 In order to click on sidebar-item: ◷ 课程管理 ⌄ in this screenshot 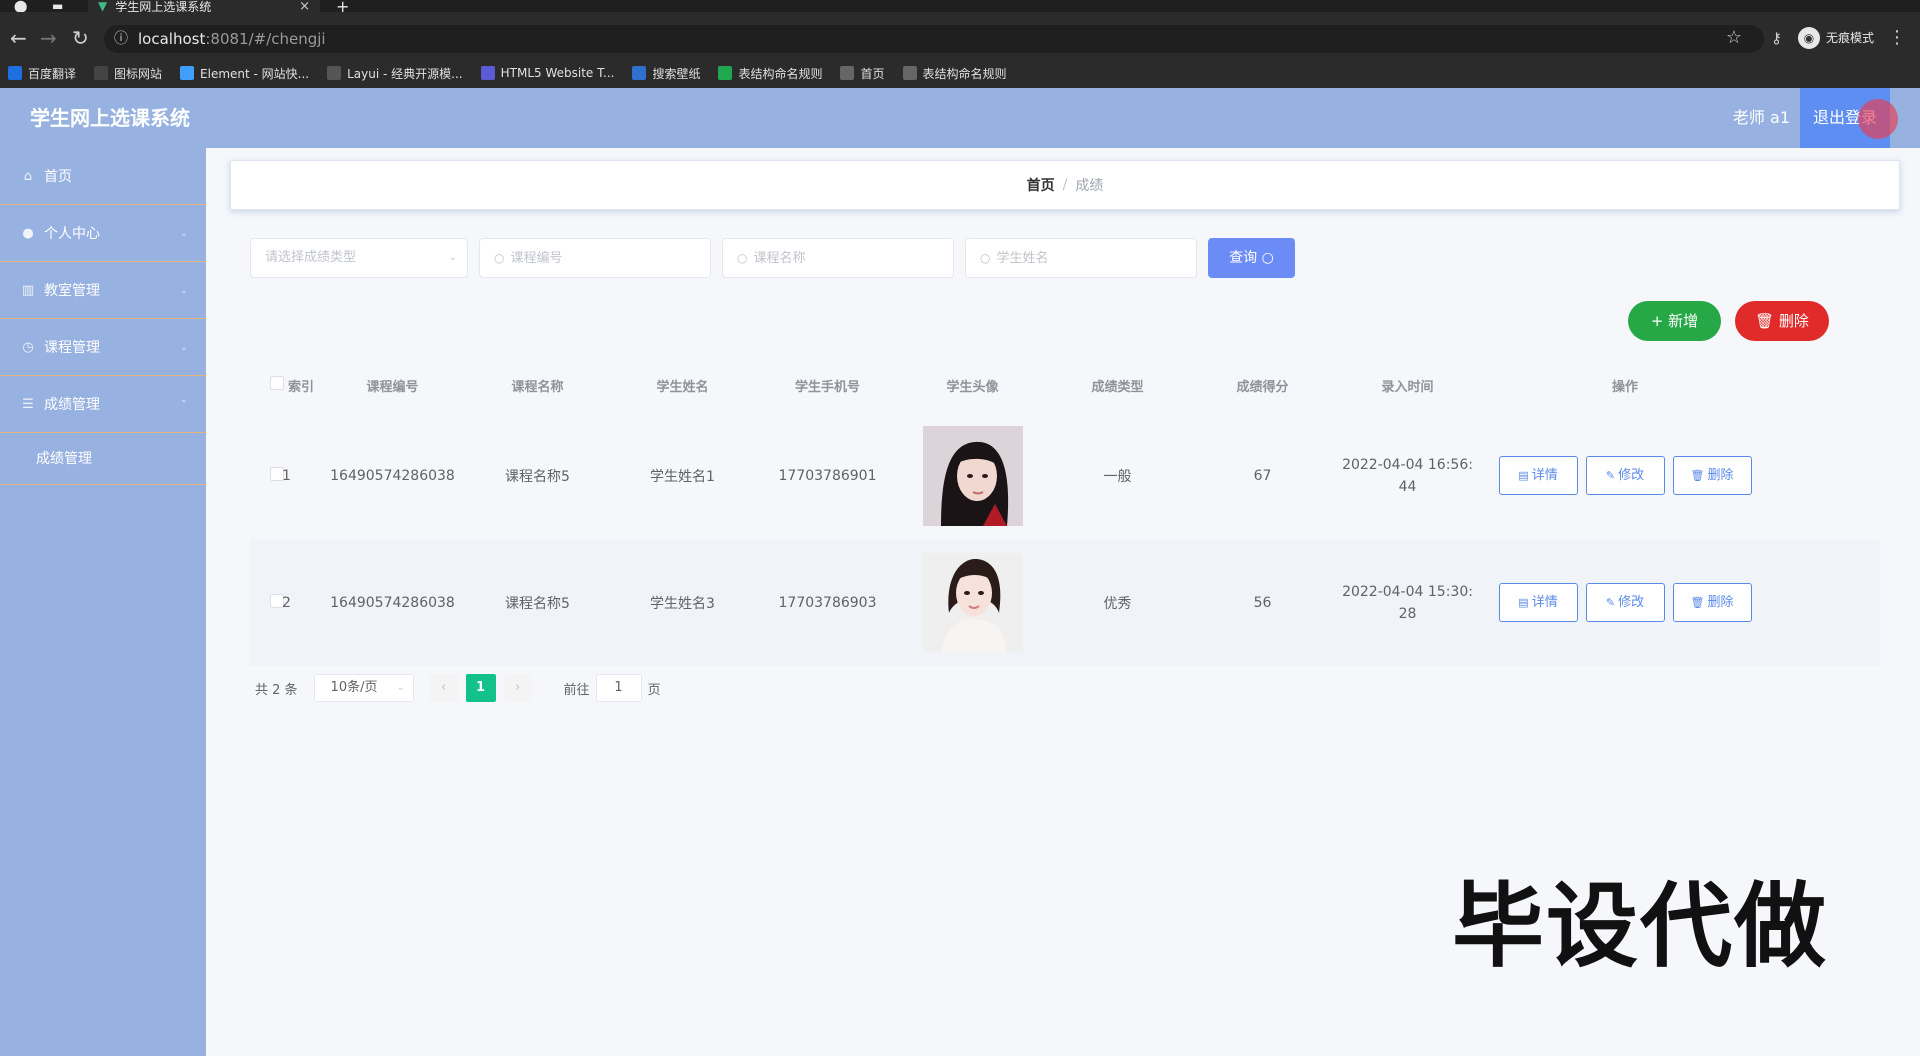, I will do `click(103, 347)`.